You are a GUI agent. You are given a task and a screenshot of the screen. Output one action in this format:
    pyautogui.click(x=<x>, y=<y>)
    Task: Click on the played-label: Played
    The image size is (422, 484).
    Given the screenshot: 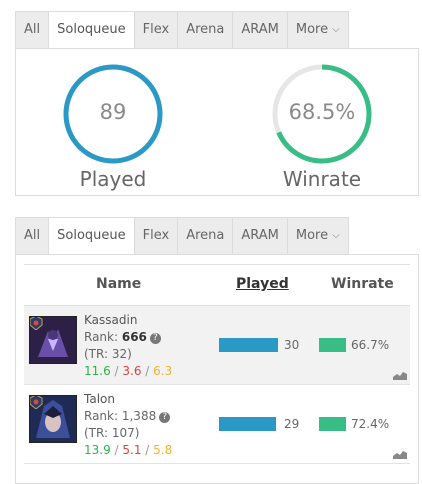 What is the action you would take?
    pyautogui.click(x=113, y=179)
    